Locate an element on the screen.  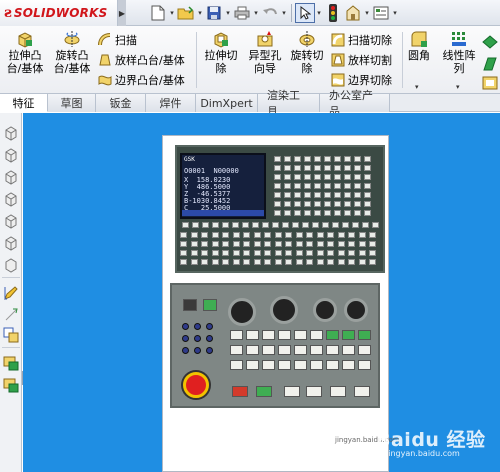
panel-button is located at coordinates (210, 305).